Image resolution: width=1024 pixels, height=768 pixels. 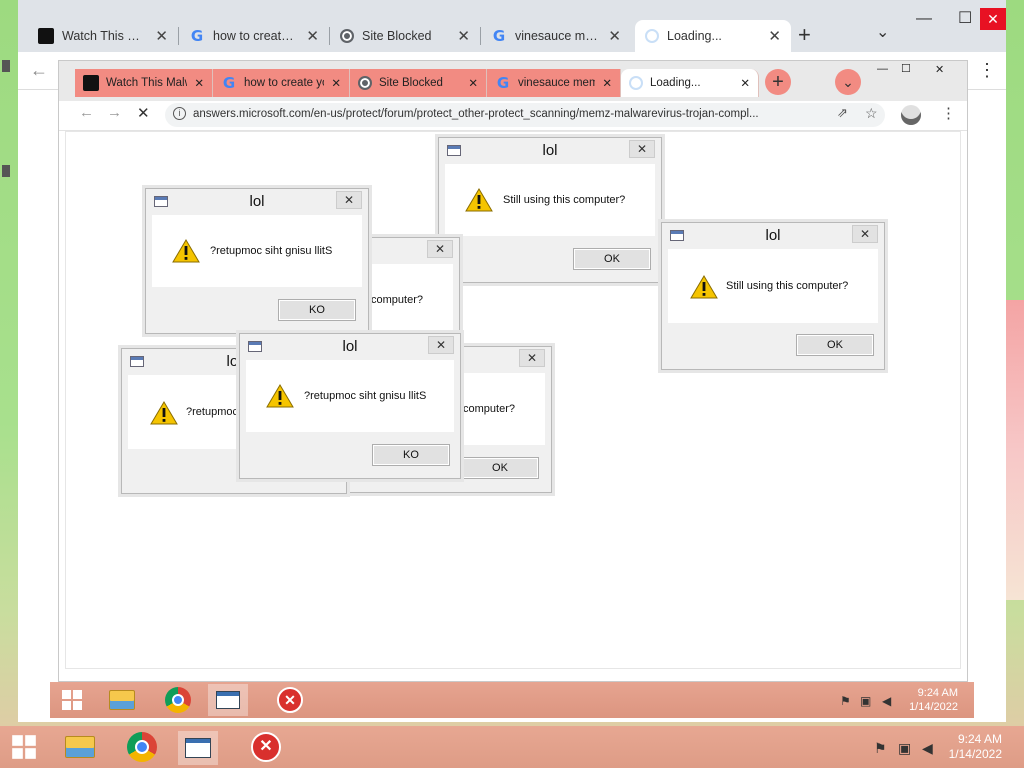 I want to click on inner-tab-4: G vinesauce meme ✕, so click(x=554, y=83).